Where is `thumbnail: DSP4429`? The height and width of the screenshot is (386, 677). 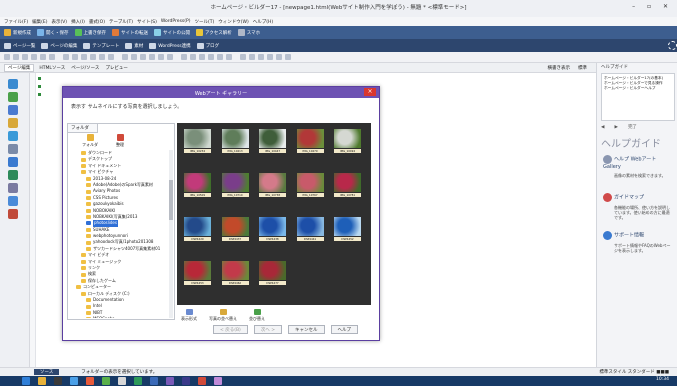 thumbnail: DSP4429 is located at coordinates (197, 230).